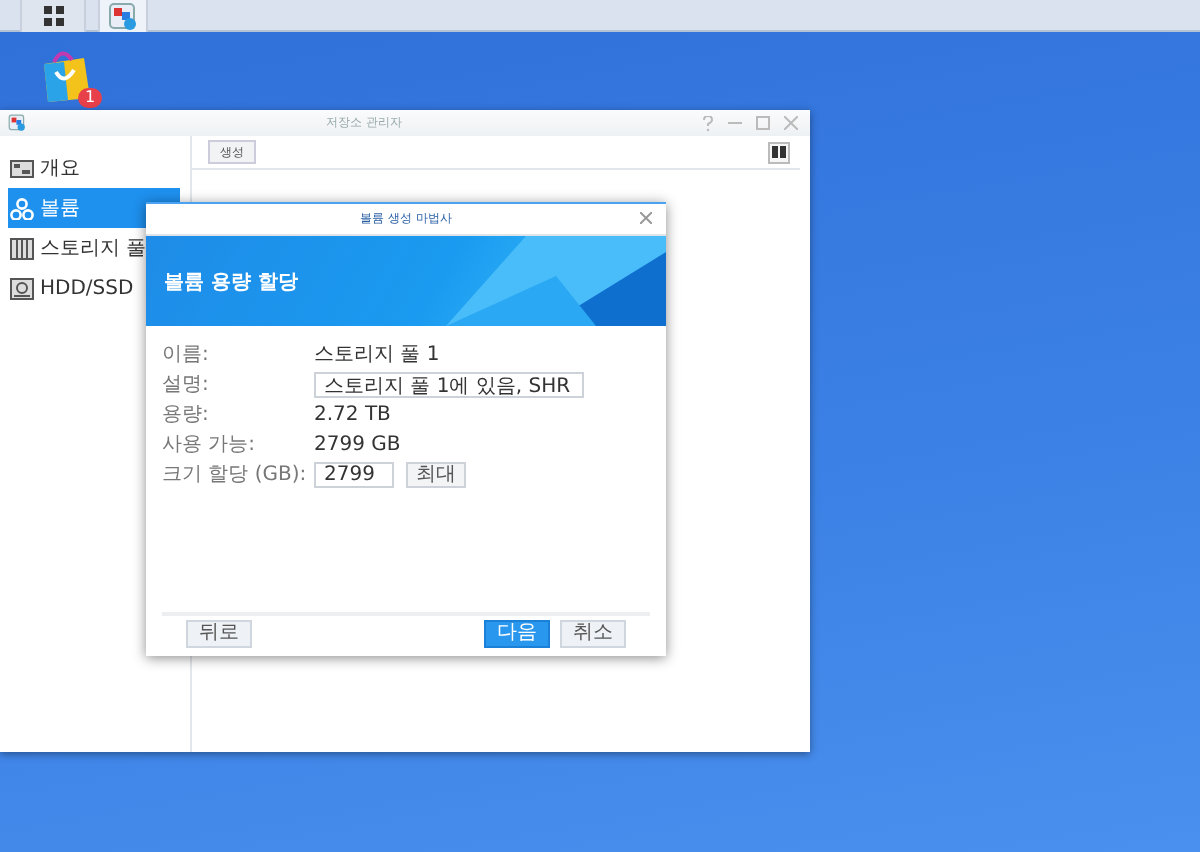 Image resolution: width=1200 pixels, height=852 pixels. I want to click on field-value: 2.72 TB, so click(353, 415).